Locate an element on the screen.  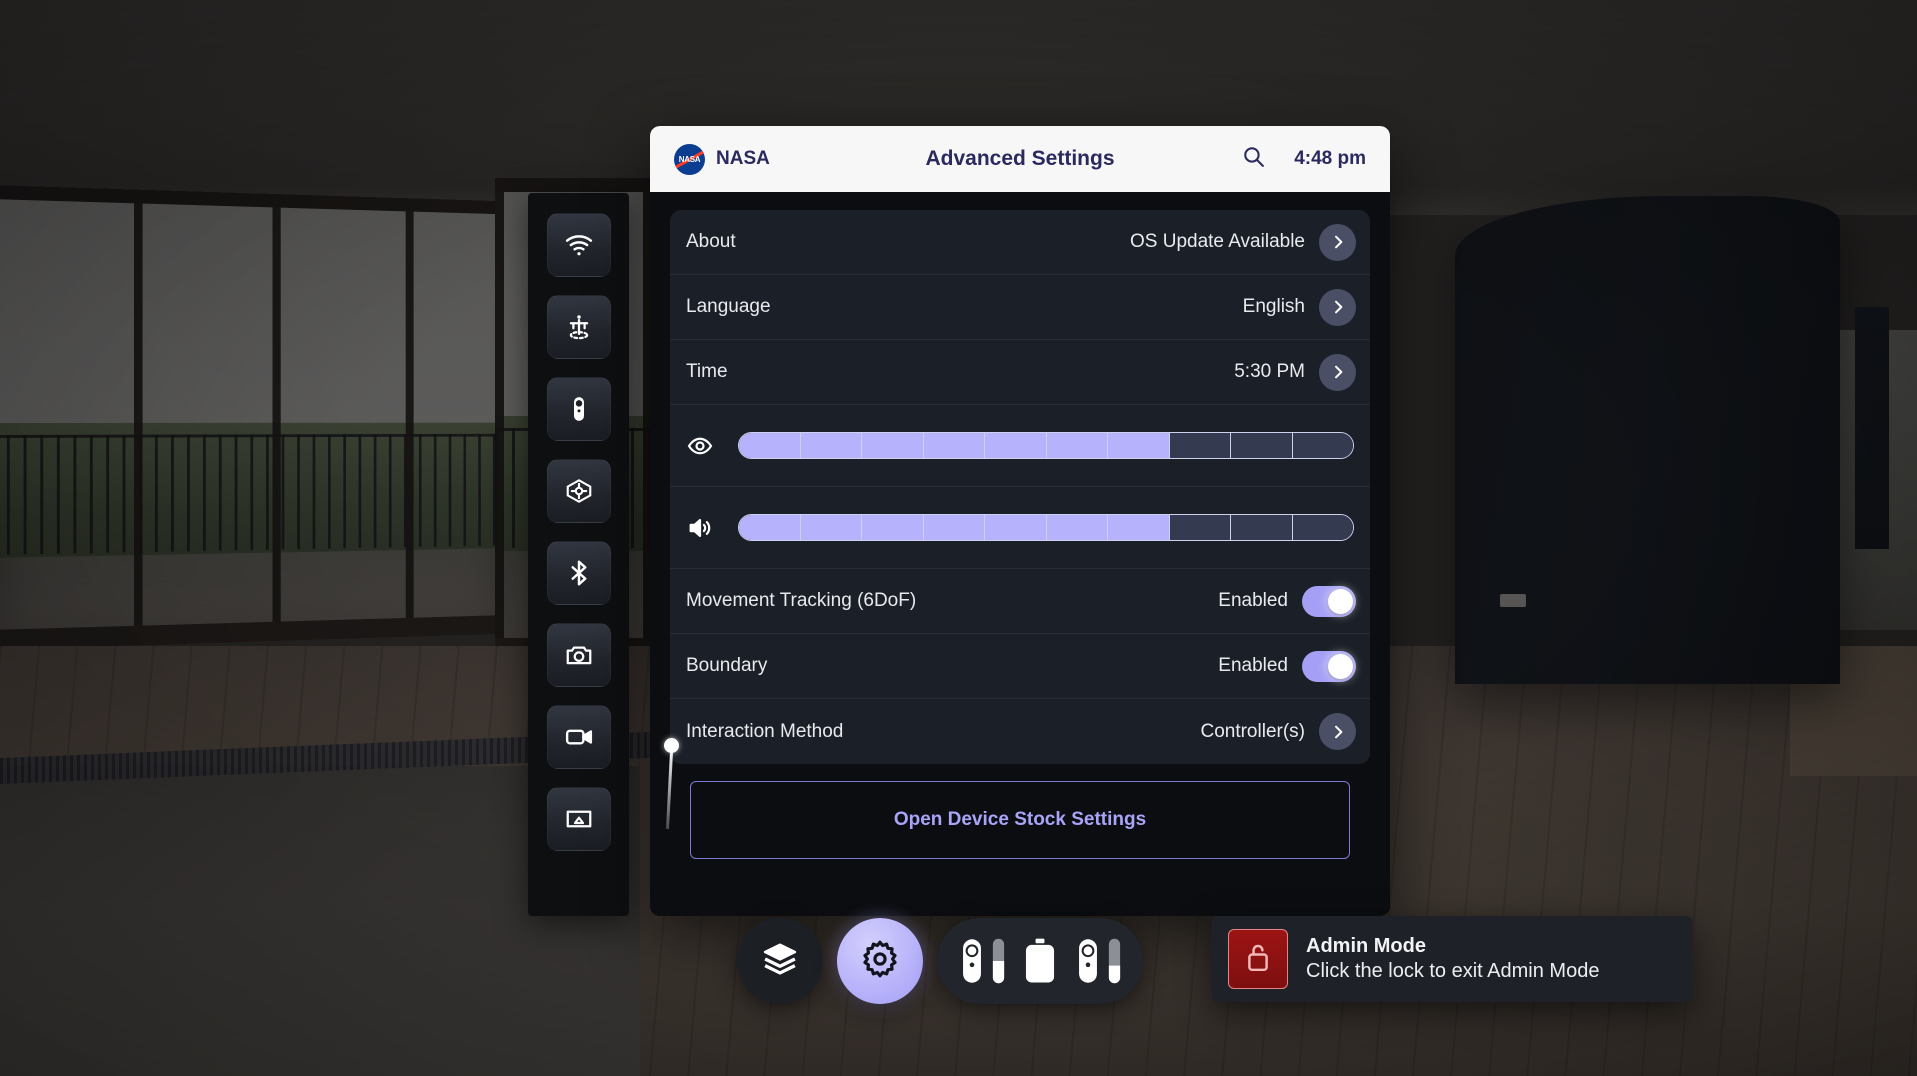
settings-row-volume is located at coordinates (1020, 528).